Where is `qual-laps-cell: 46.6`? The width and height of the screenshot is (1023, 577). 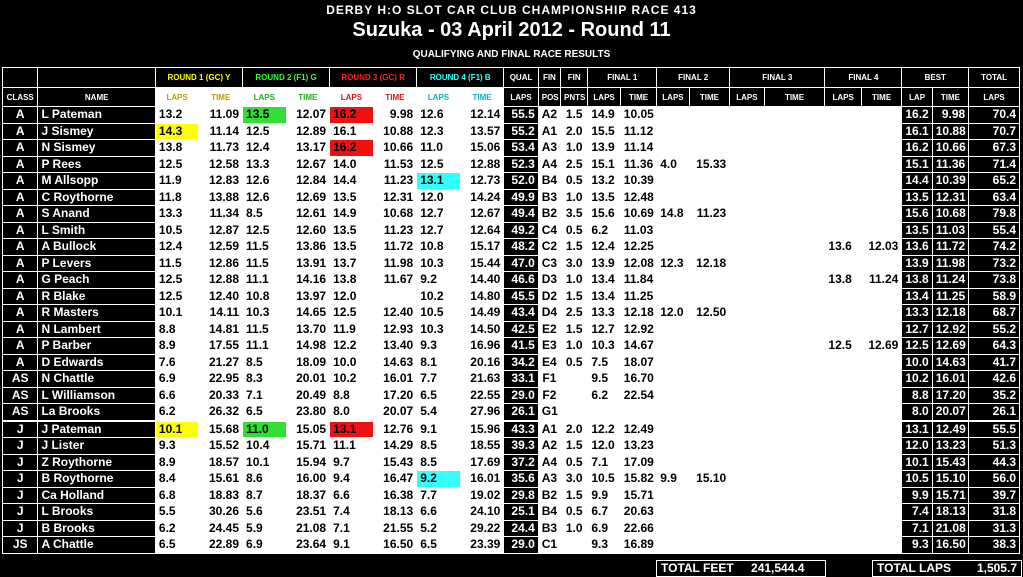 qual-laps-cell: 46.6 is located at coordinates (521, 280).